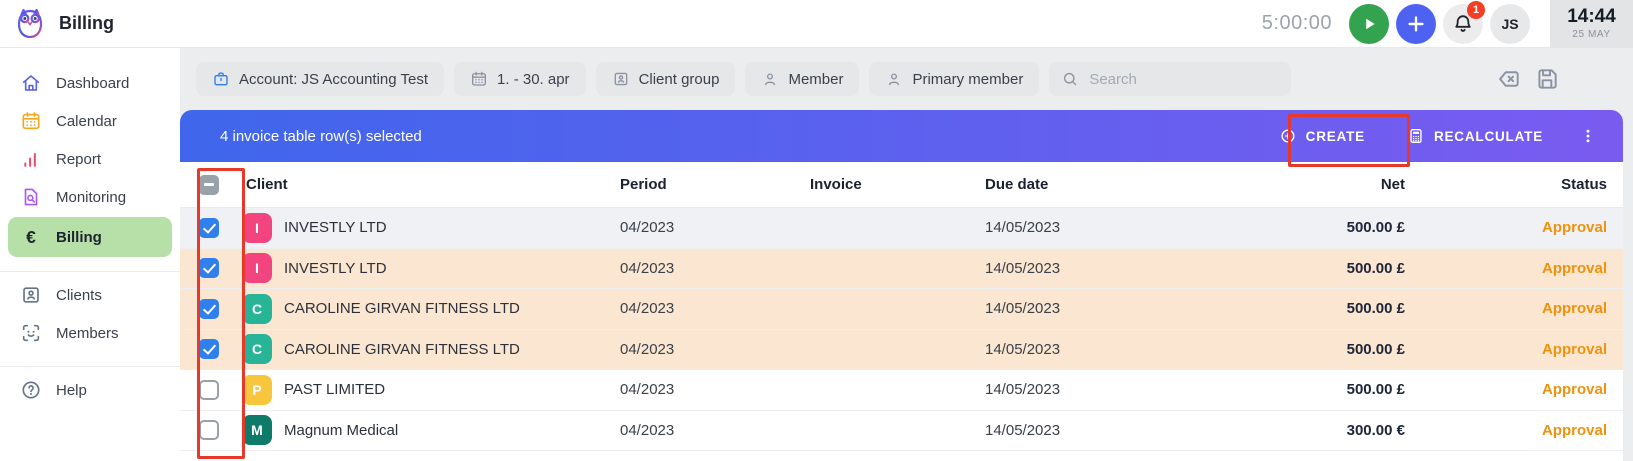  I want to click on filter-chip-primary-member: Primary member, so click(954, 79).